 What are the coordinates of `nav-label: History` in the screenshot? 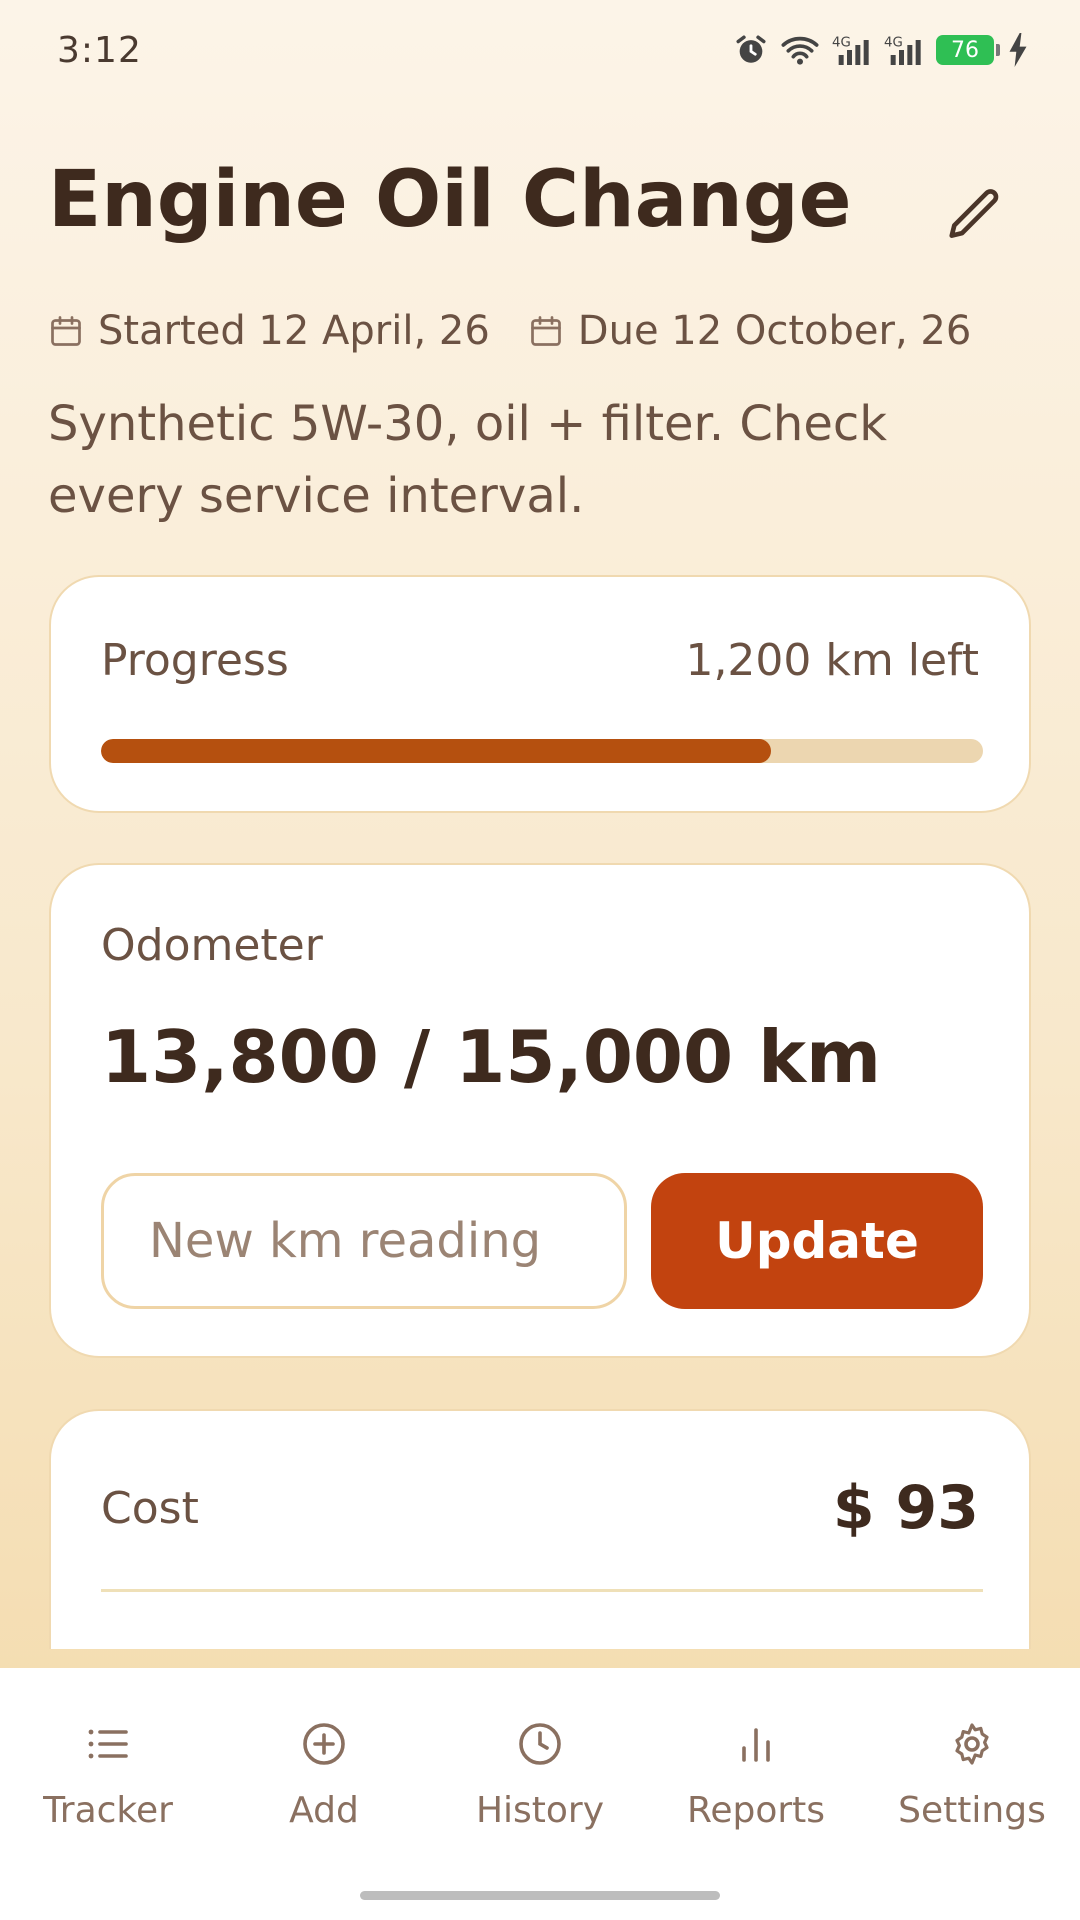 It's located at (540, 1810).